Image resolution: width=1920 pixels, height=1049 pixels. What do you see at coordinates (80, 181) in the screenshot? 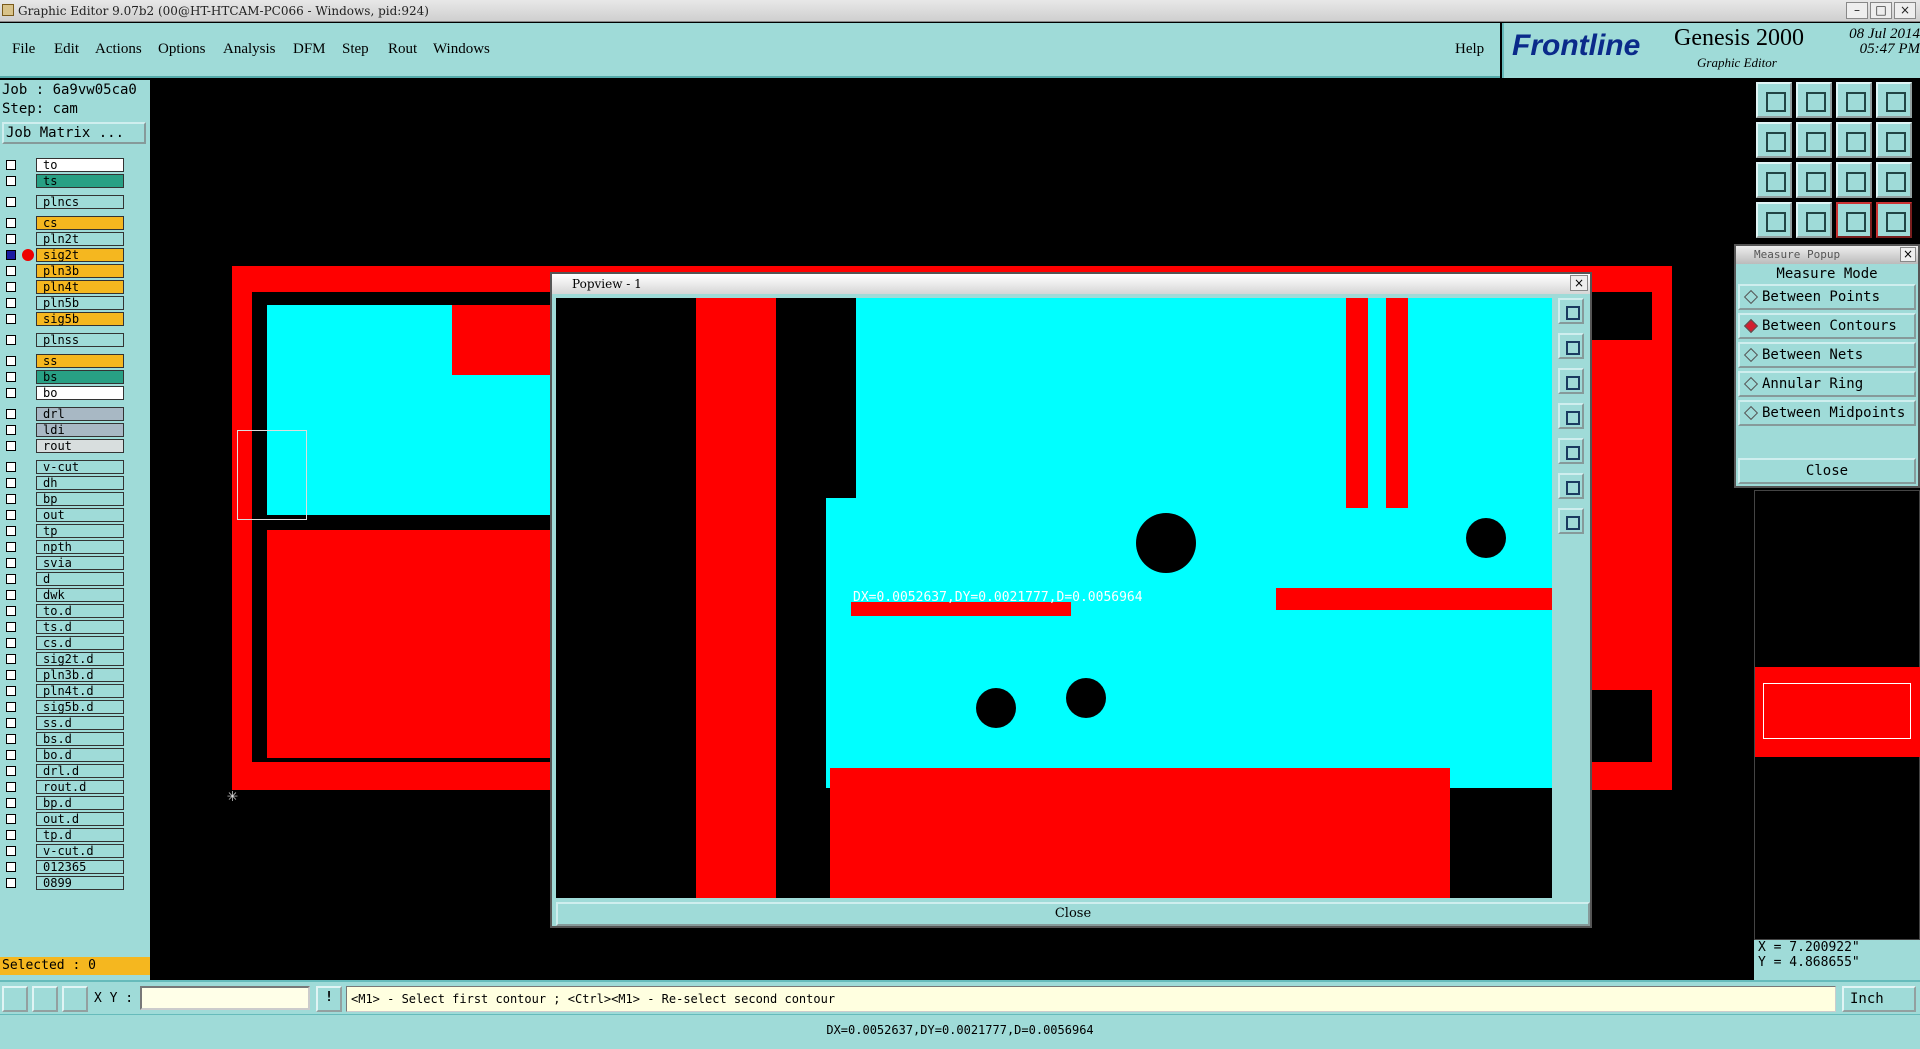
I see `layer-name: ts` at bounding box center [80, 181].